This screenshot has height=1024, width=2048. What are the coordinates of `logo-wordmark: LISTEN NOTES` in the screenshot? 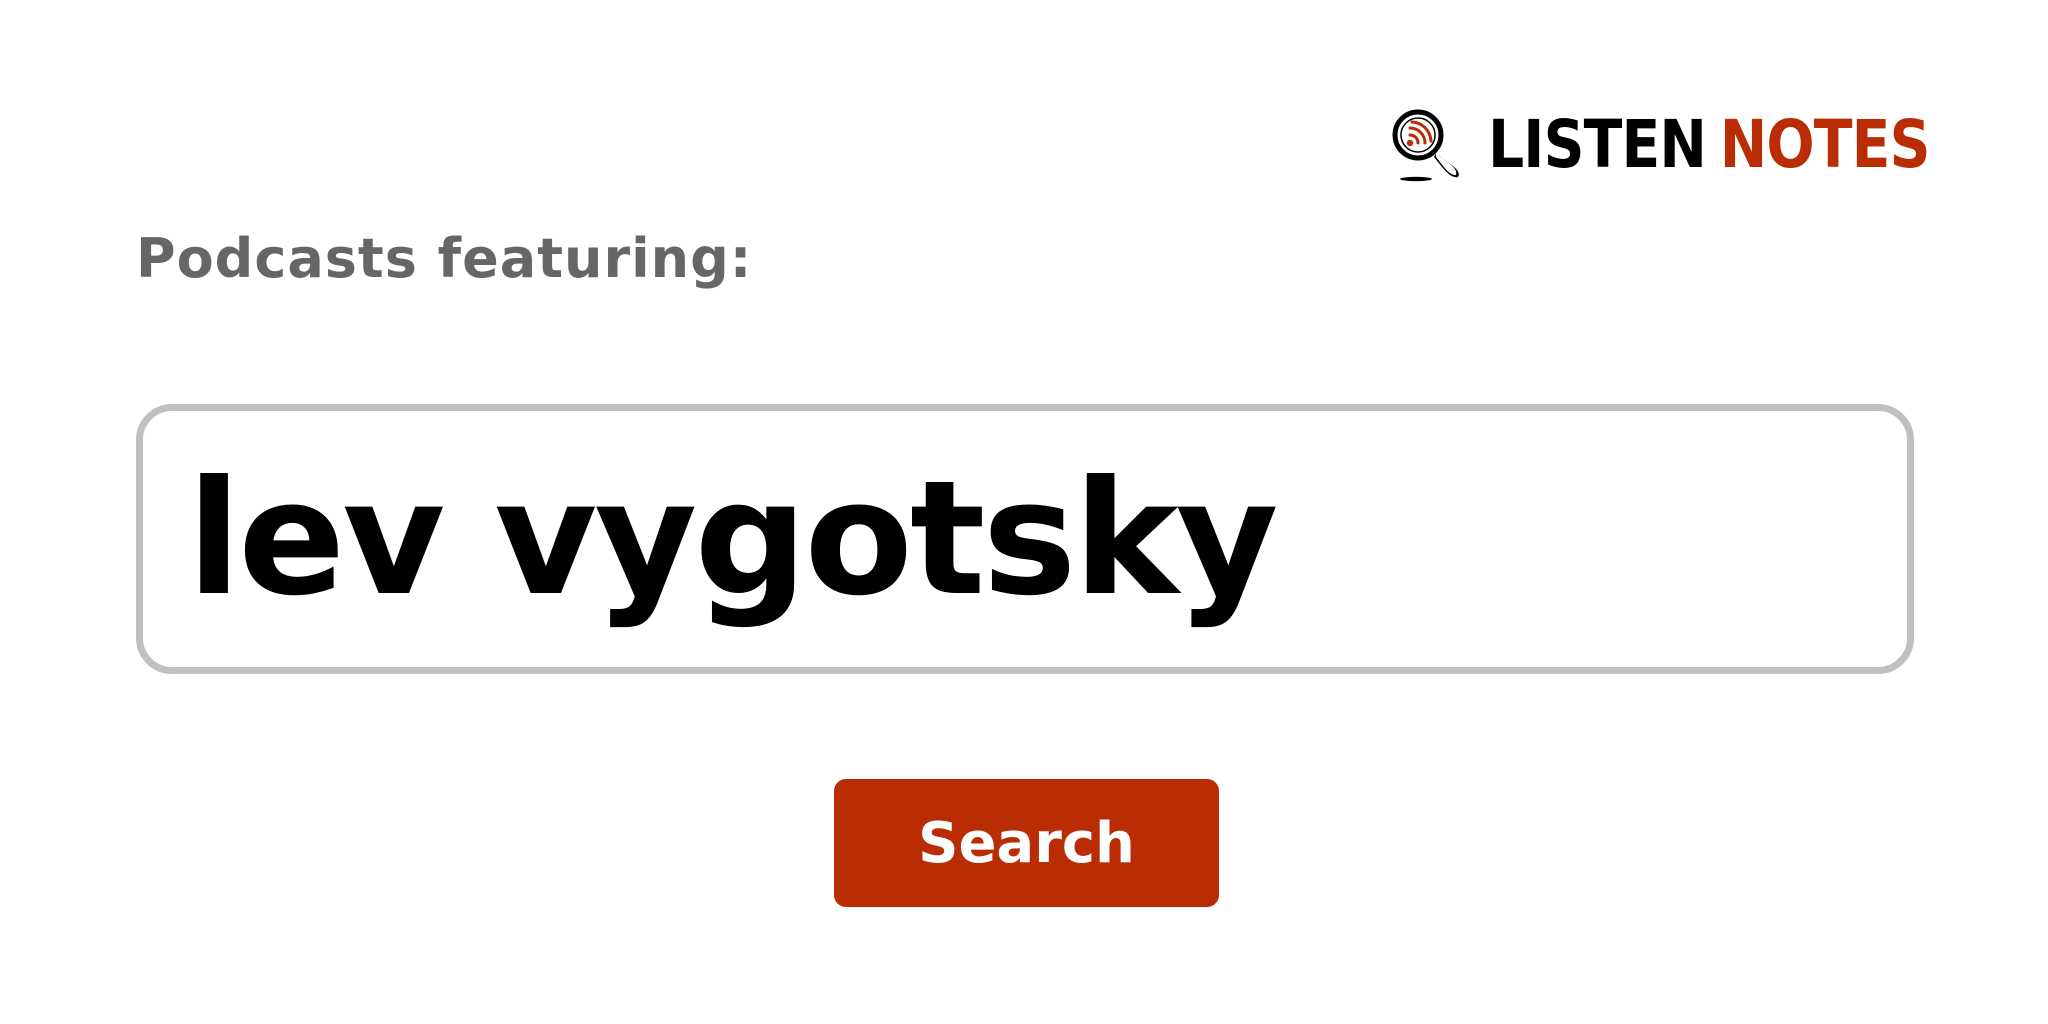 It's located at (1709, 145).